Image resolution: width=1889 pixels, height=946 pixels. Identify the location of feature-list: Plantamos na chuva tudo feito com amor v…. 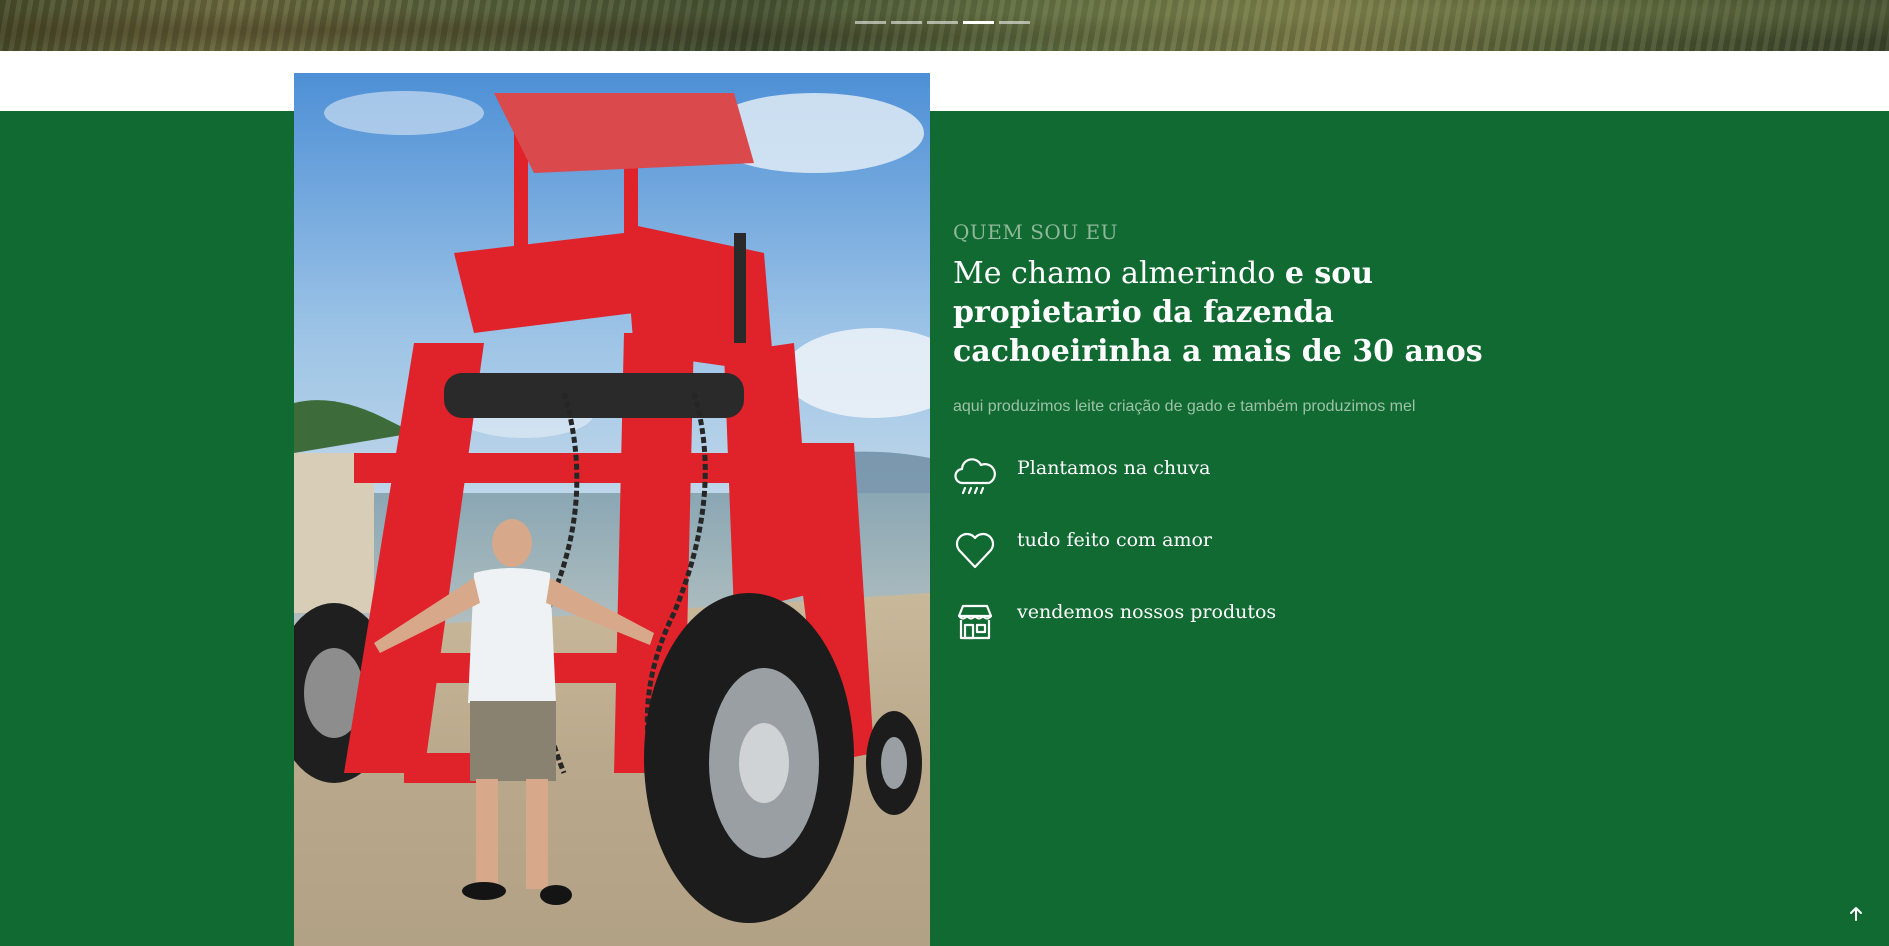
(1233, 562).